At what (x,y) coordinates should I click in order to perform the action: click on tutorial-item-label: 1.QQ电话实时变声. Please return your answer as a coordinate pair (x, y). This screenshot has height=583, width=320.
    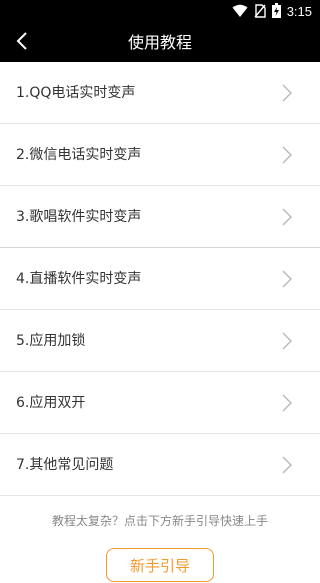
    Looking at the image, I should click on (76, 93).